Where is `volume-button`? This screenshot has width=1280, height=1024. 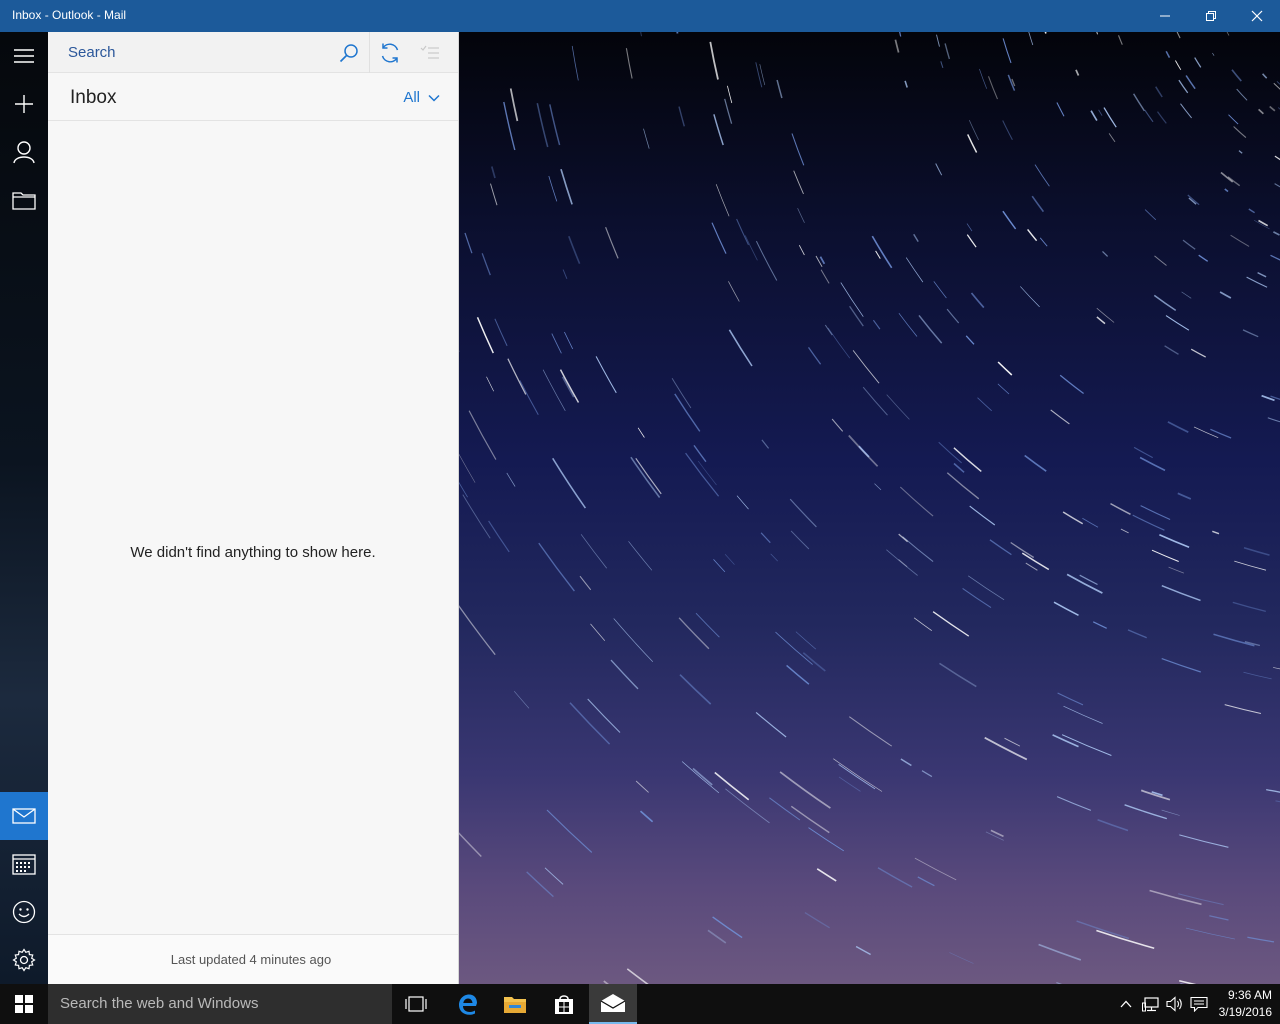 volume-button is located at coordinates (1175, 1004).